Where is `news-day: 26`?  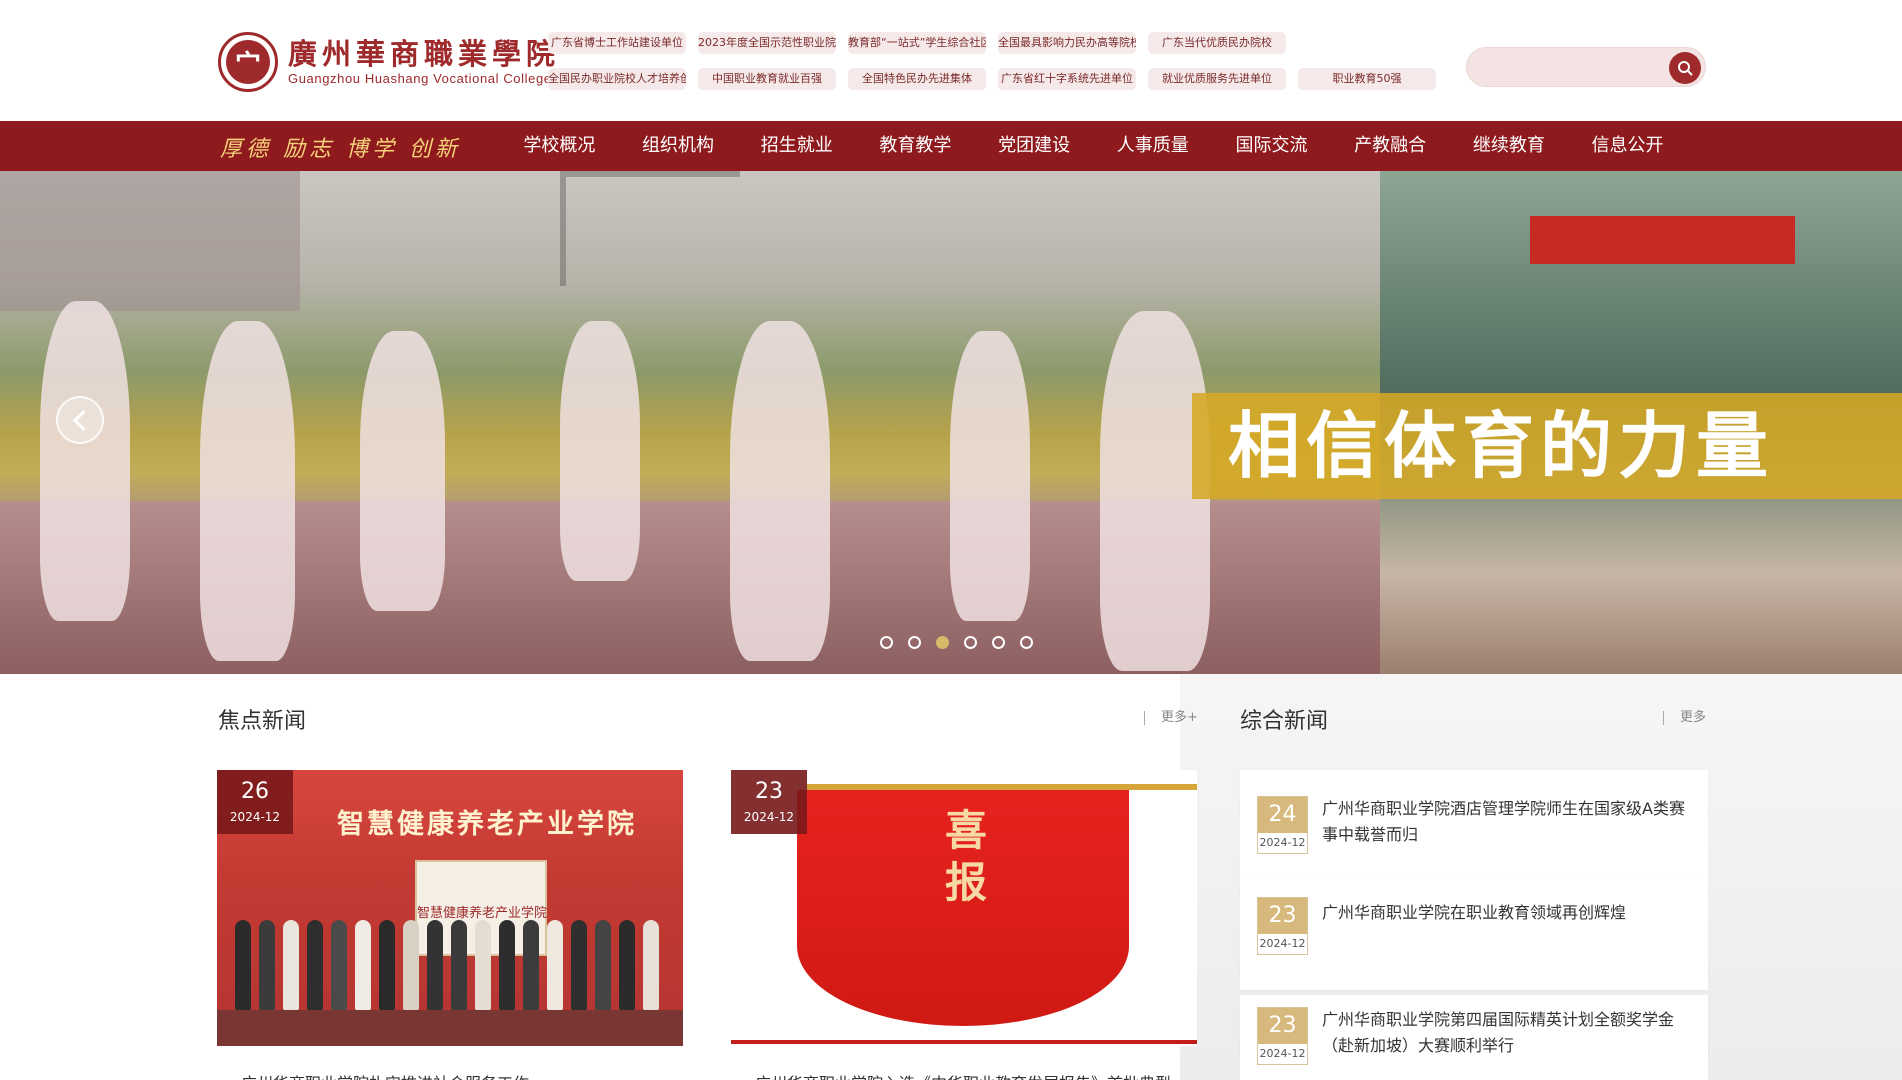
news-day: 26 is located at coordinates (255, 791).